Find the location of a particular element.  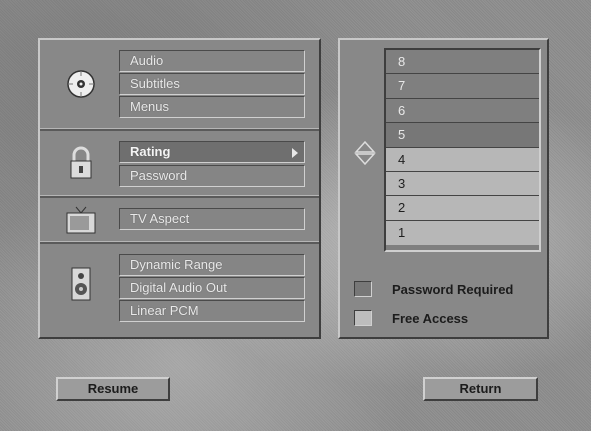

menu-item-menus: Menus is located at coordinates (212, 107).